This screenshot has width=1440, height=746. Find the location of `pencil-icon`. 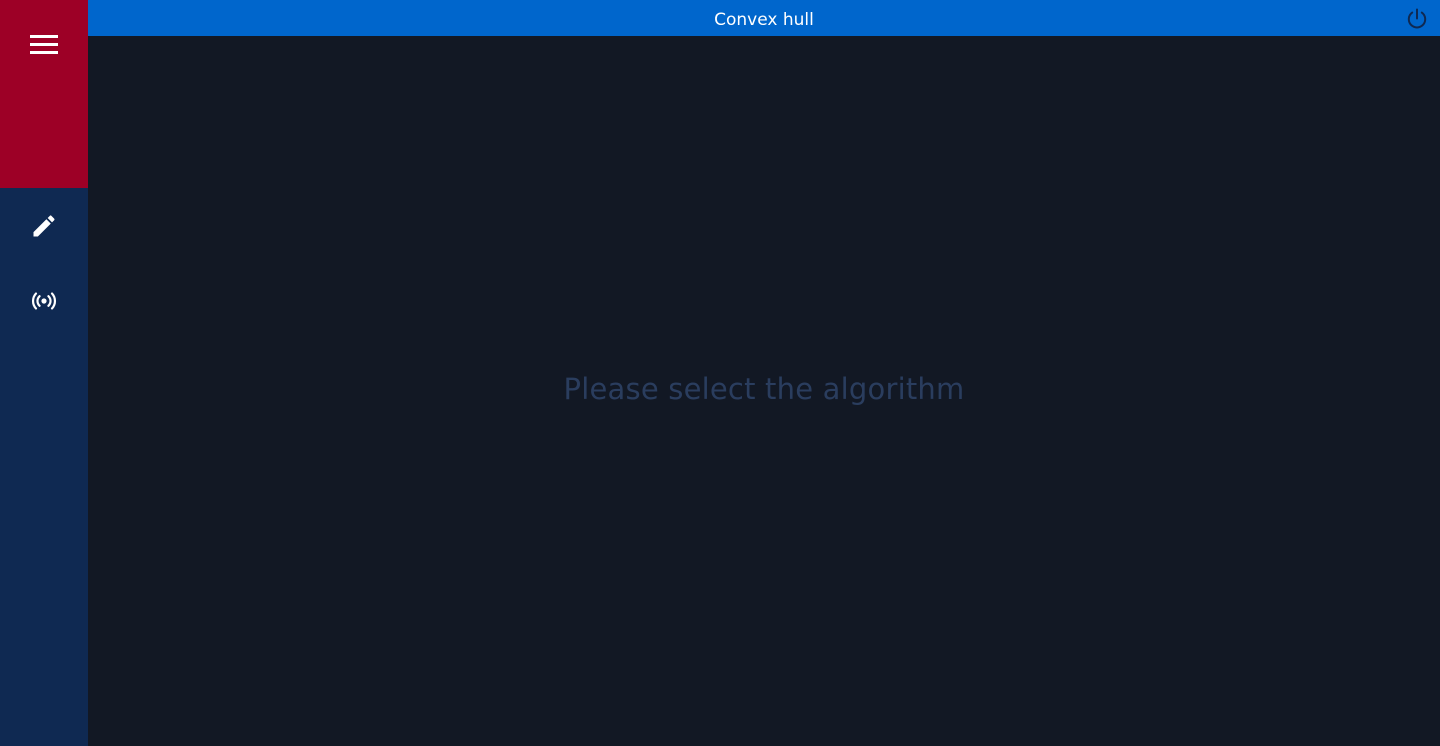

pencil-icon is located at coordinates (44, 226).